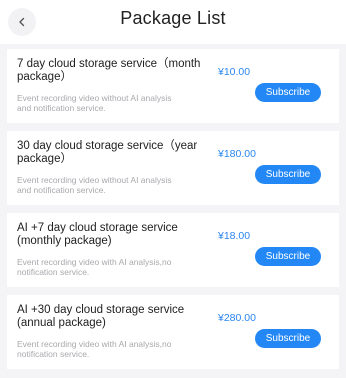 Image resolution: width=346 pixels, height=378 pixels. I want to click on package-price: ¥10.00, so click(234, 72).